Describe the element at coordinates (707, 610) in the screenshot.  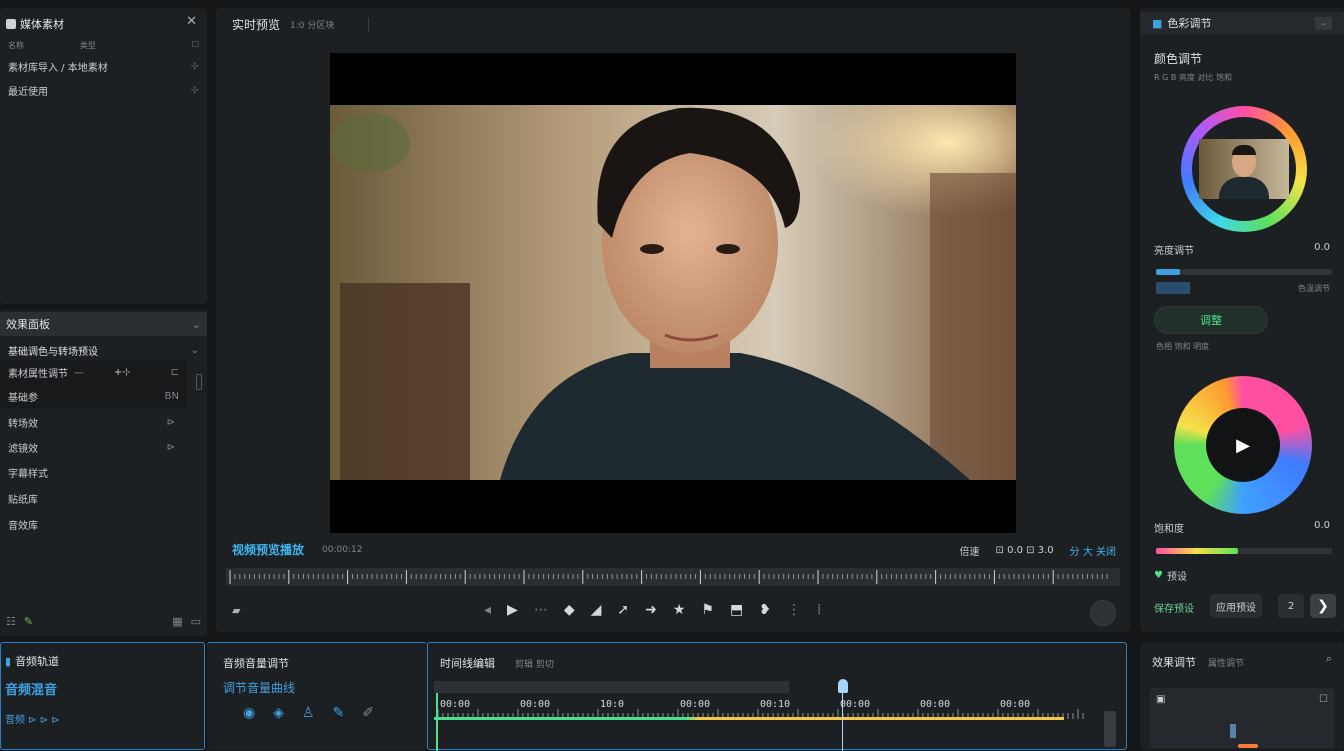
I see `flag-icon: ⚑` at that location.